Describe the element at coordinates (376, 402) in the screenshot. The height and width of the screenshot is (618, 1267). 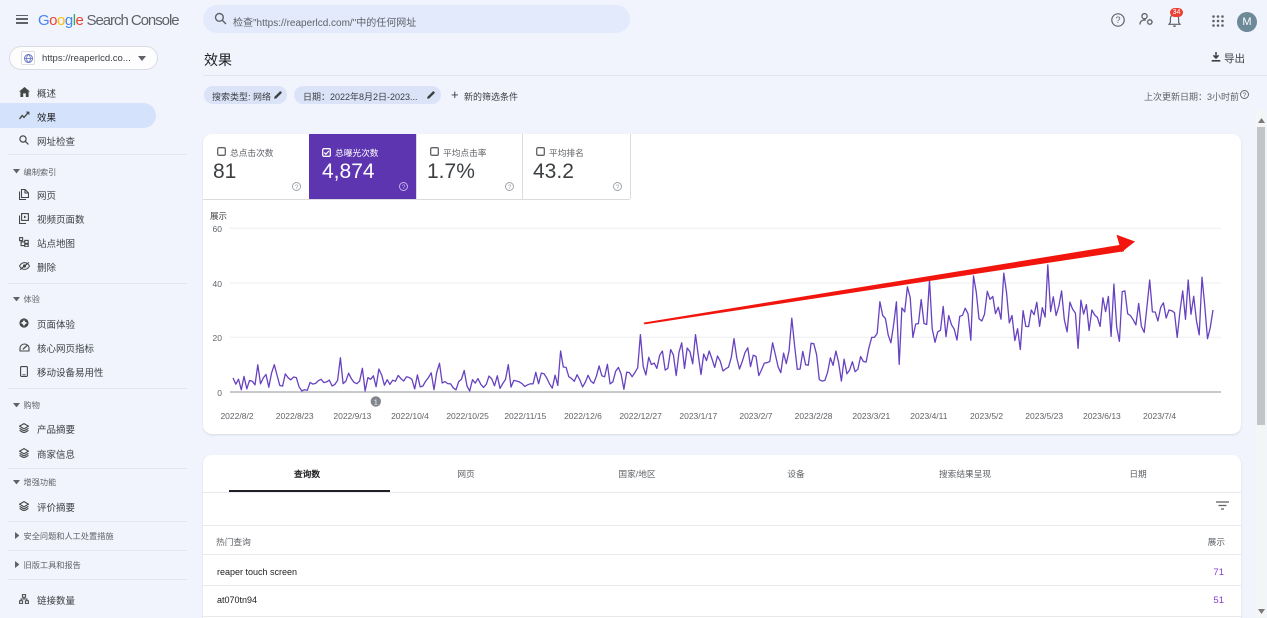
I see `svg-text: 1` at that location.